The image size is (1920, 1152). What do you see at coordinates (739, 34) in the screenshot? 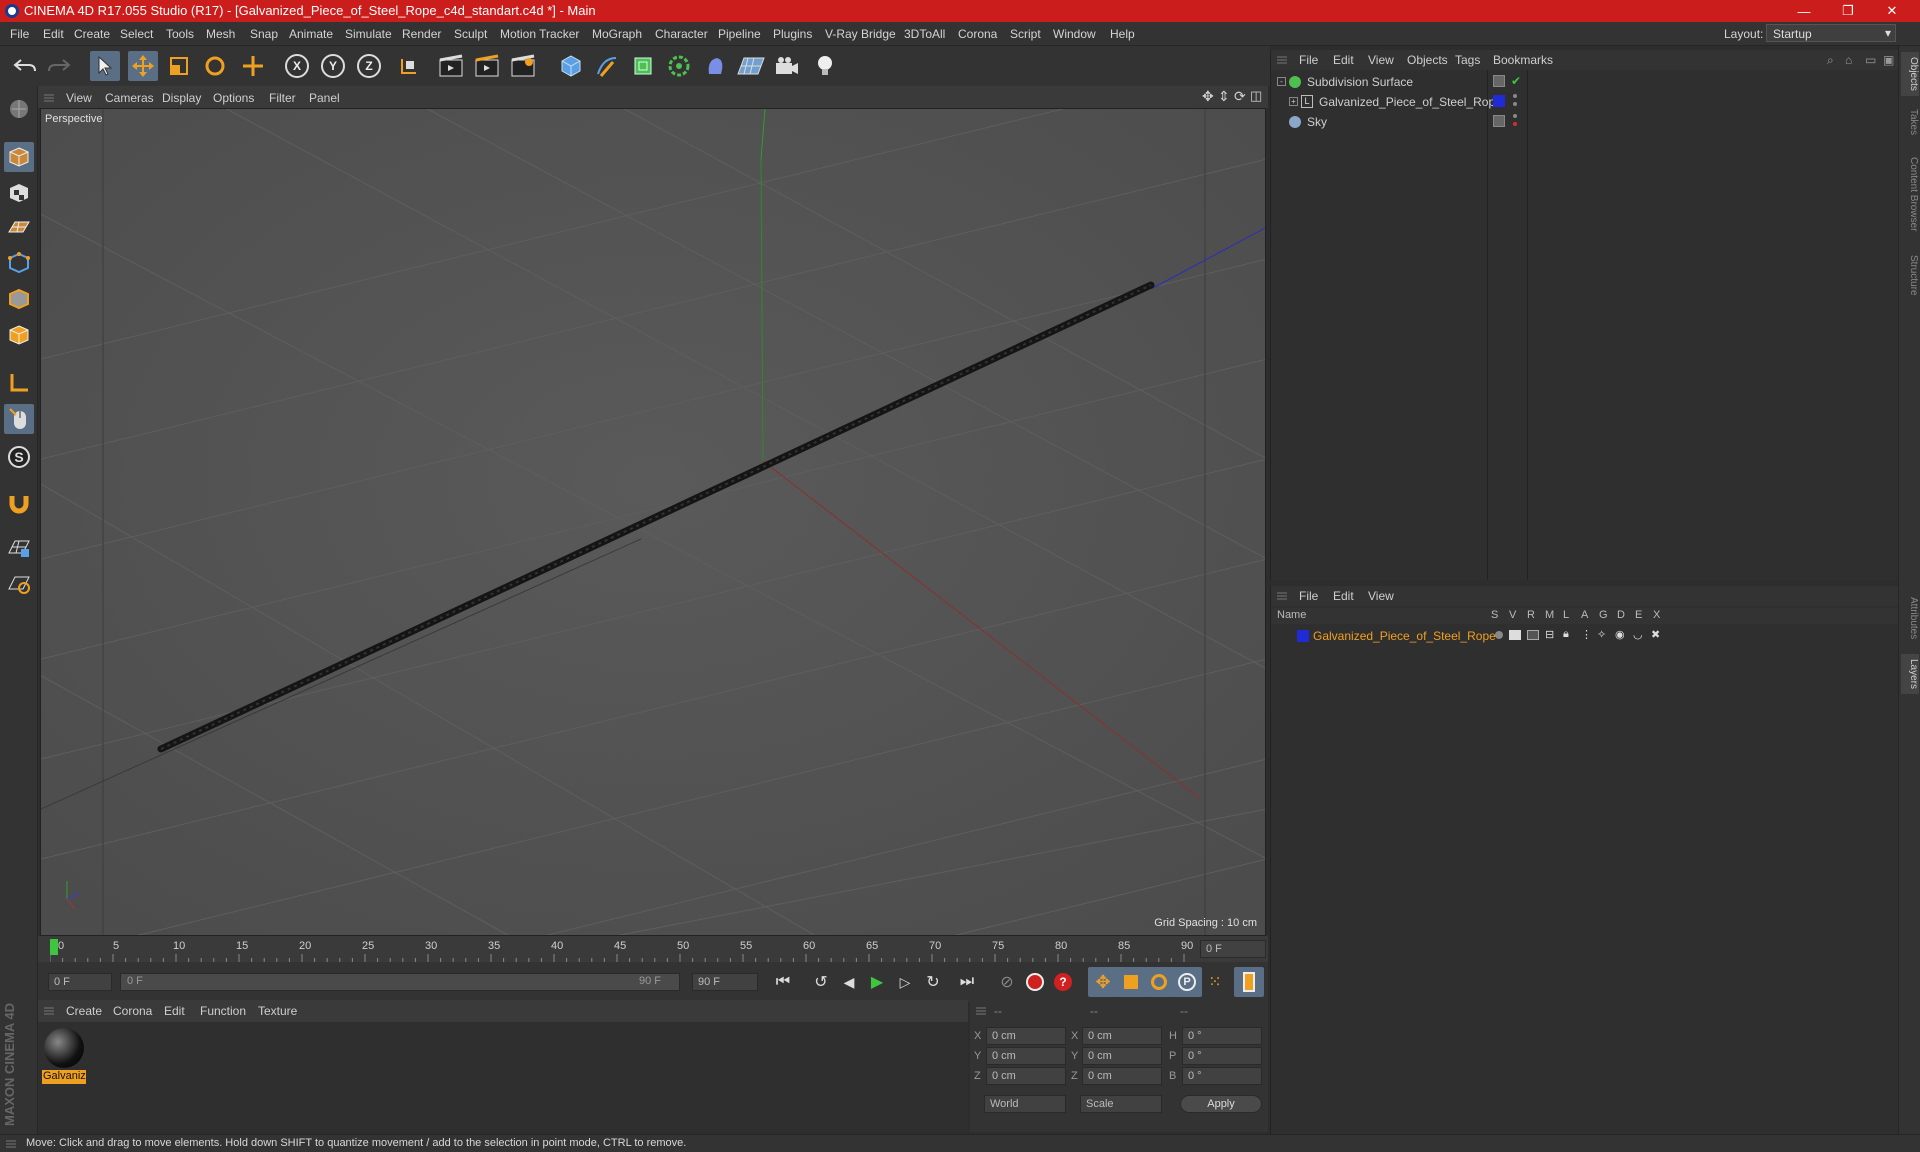
I see `menu-pipeline: Pipeline` at bounding box center [739, 34].